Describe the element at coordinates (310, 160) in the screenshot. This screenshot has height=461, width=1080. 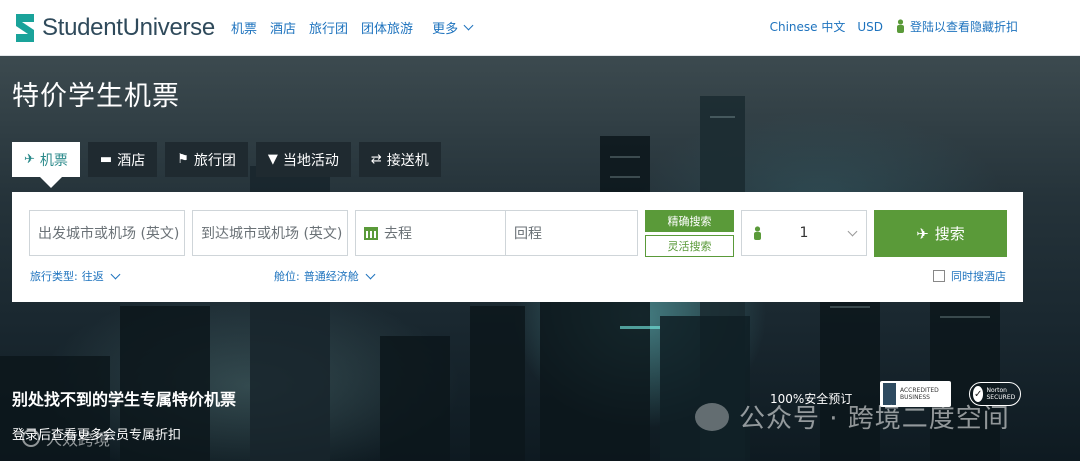
I see `tab-label: 当地活动` at that location.